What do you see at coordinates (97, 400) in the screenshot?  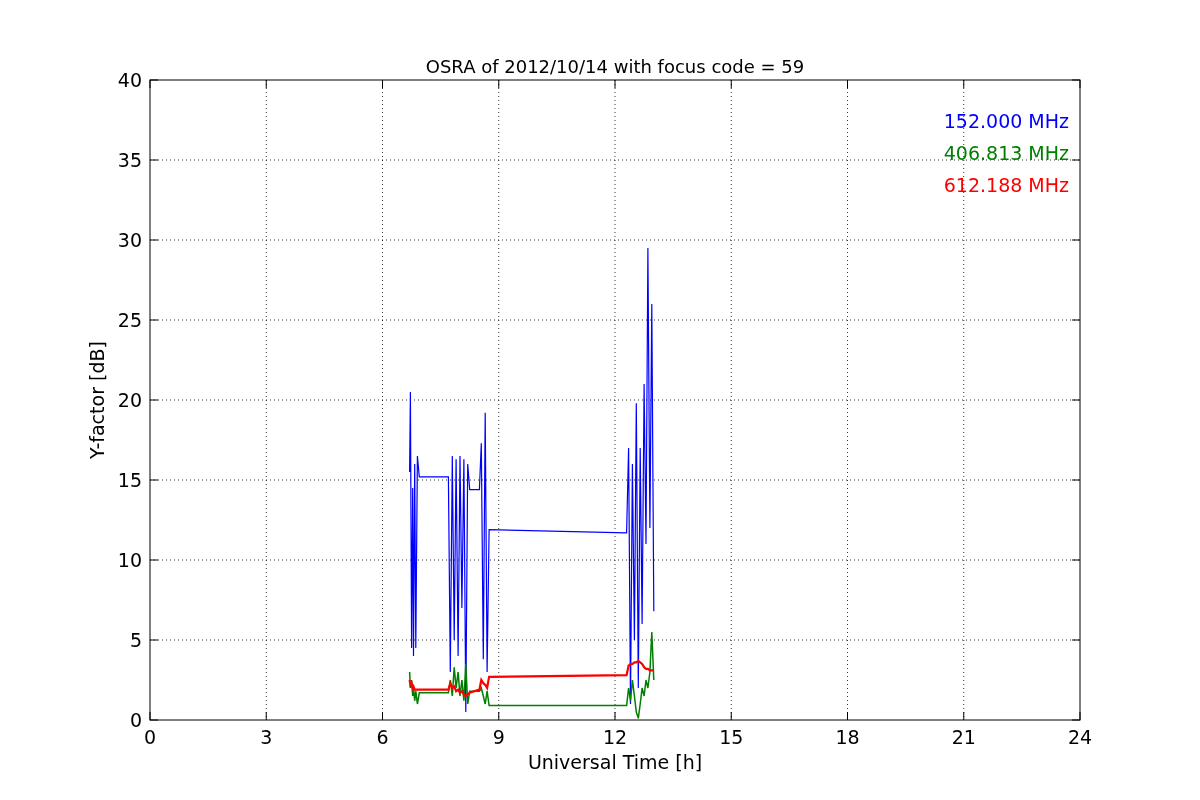 I see `y-axis-label: Y-factor [dB]` at bounding box center [97, 400].